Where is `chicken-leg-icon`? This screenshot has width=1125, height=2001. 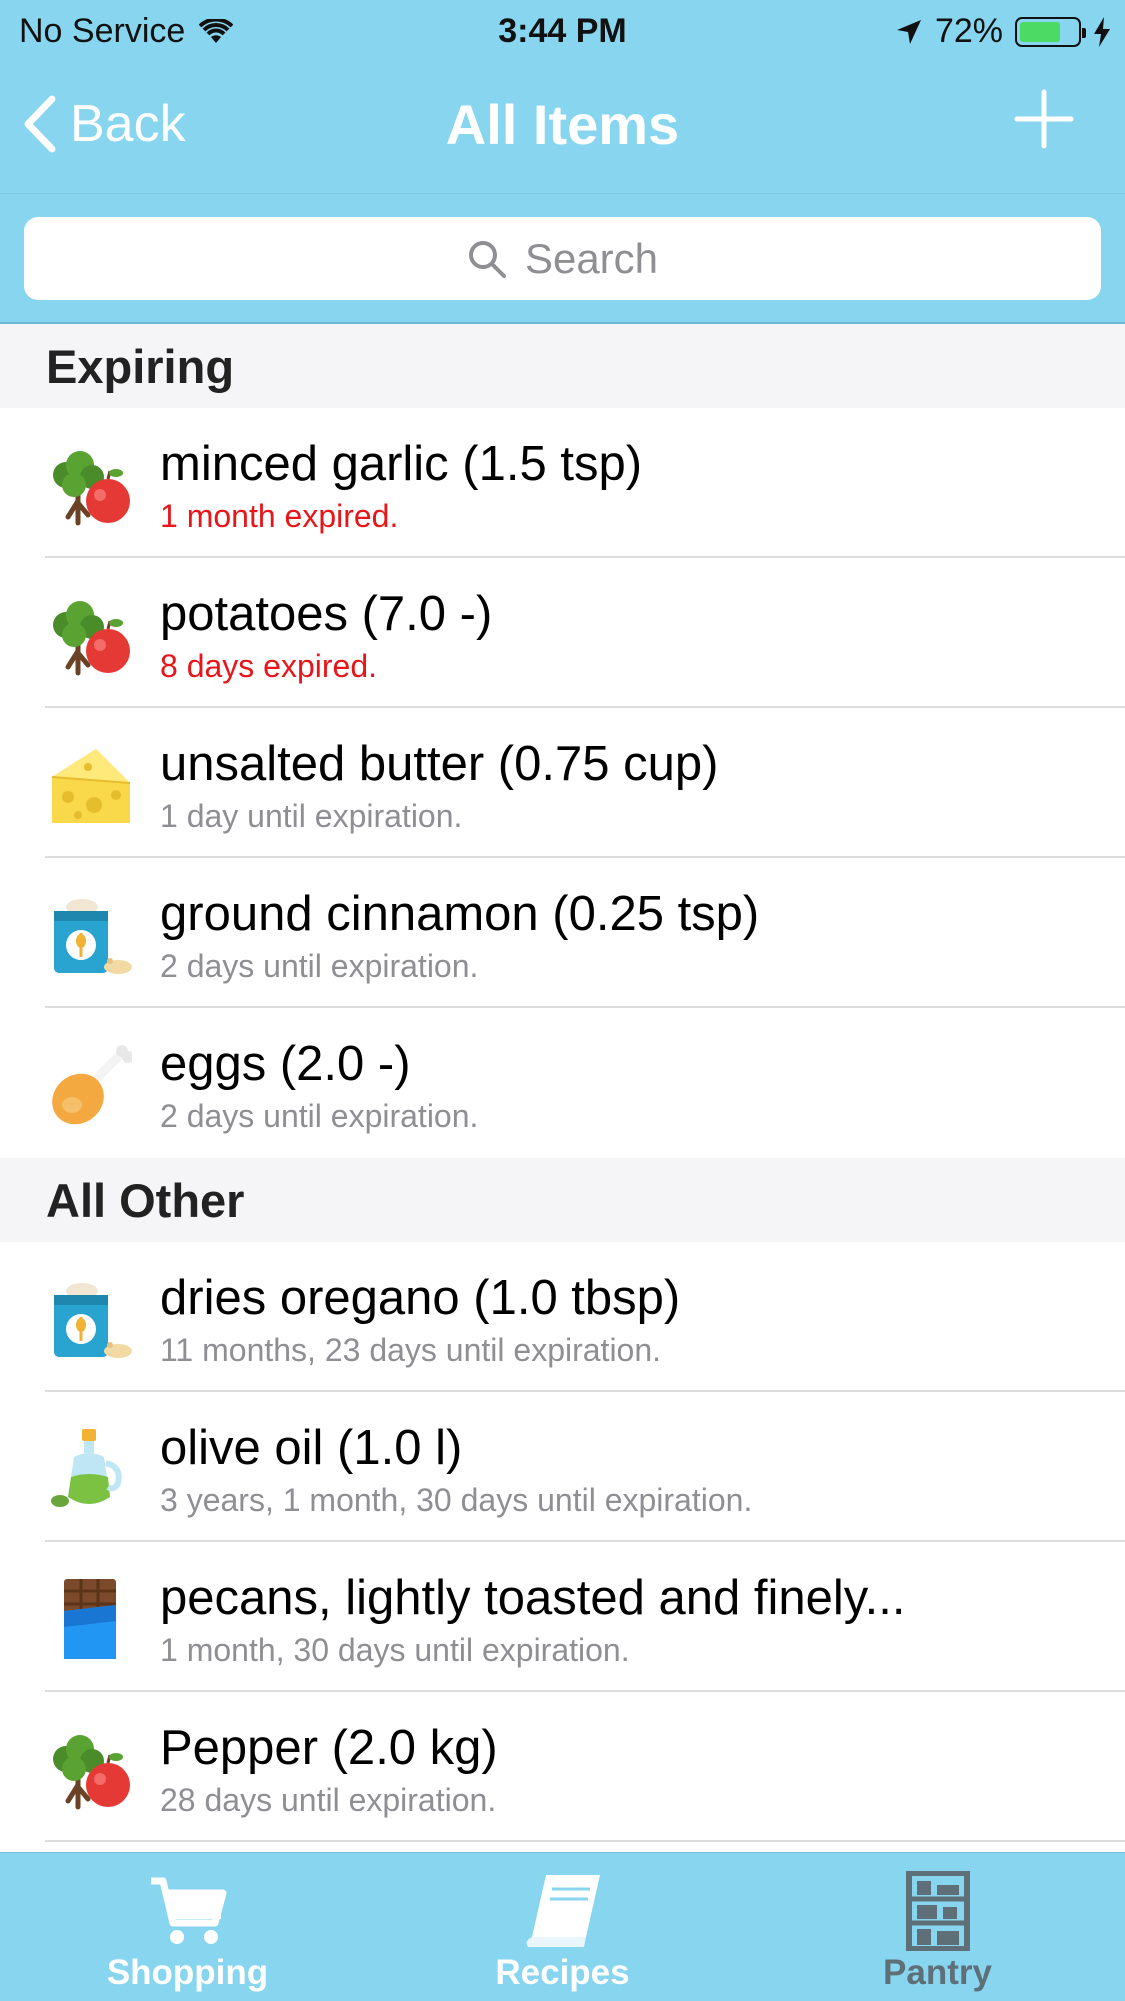 chicken-leg-icon is located at coordinates (92, 1085).